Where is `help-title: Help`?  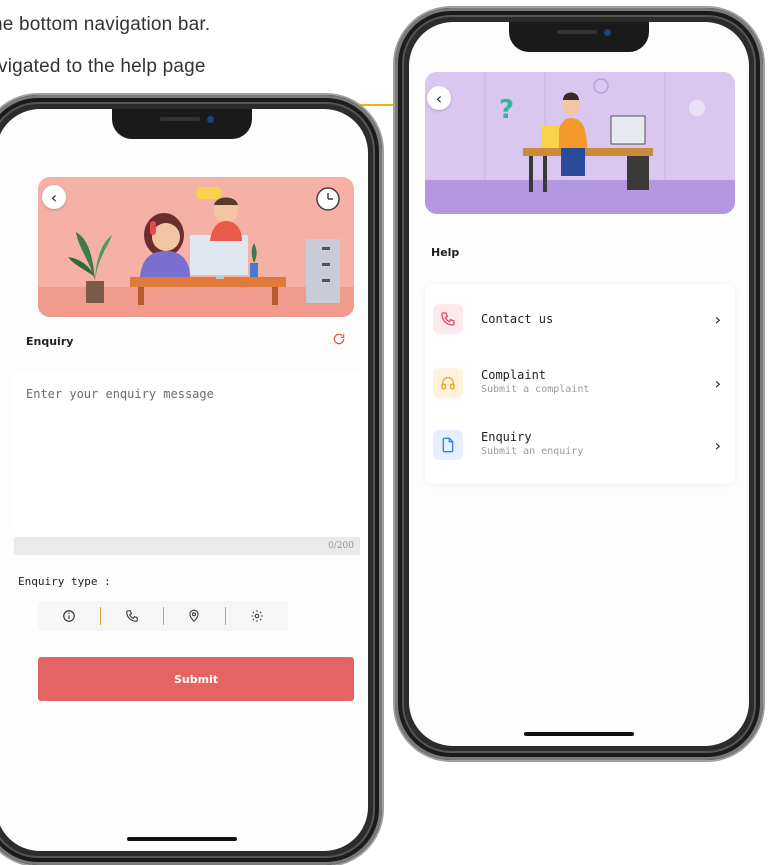
help-title: Help is located at coordinates (445, 252).